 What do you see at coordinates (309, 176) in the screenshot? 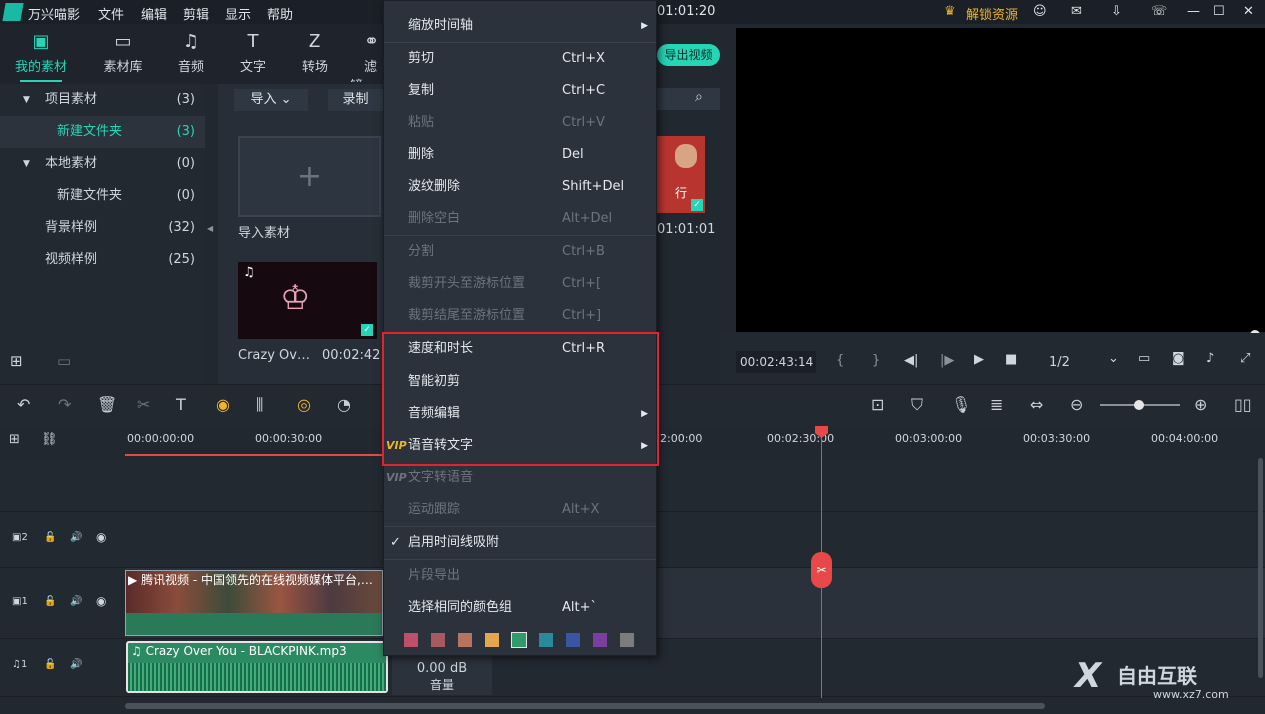
I see `import-media-tile: +` at bounding box center [309, 176].